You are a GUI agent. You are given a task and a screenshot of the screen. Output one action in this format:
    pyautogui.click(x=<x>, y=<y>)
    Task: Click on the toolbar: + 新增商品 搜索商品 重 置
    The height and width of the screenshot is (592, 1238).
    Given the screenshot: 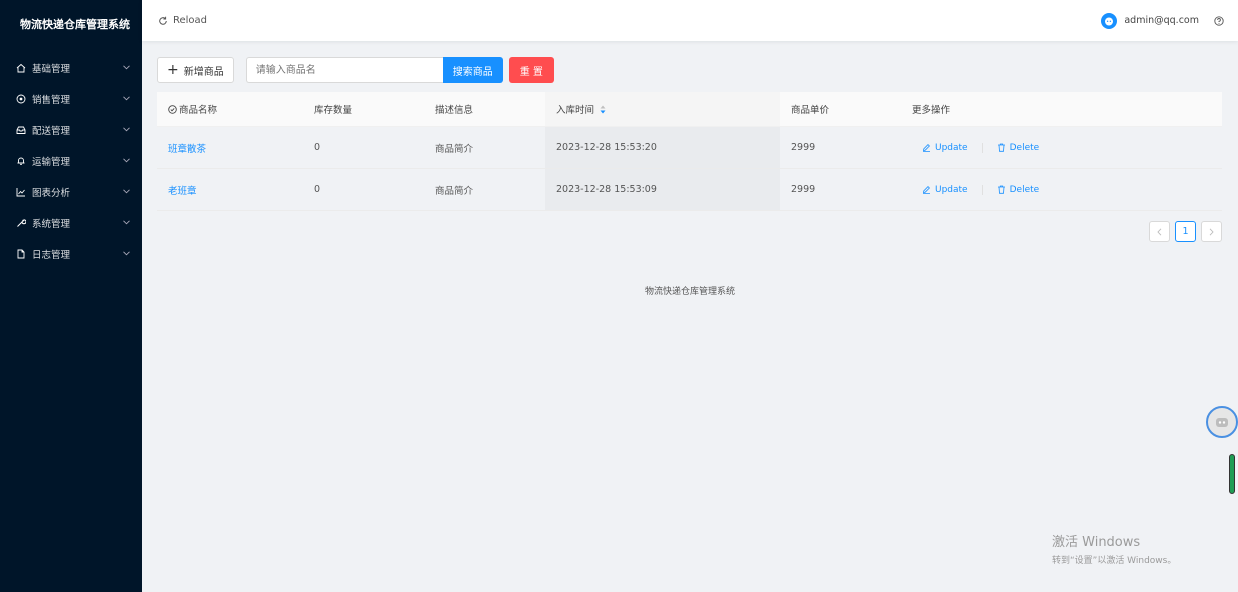 What is the action you would take?
    pyautogui.click(x=355, y=70)
    